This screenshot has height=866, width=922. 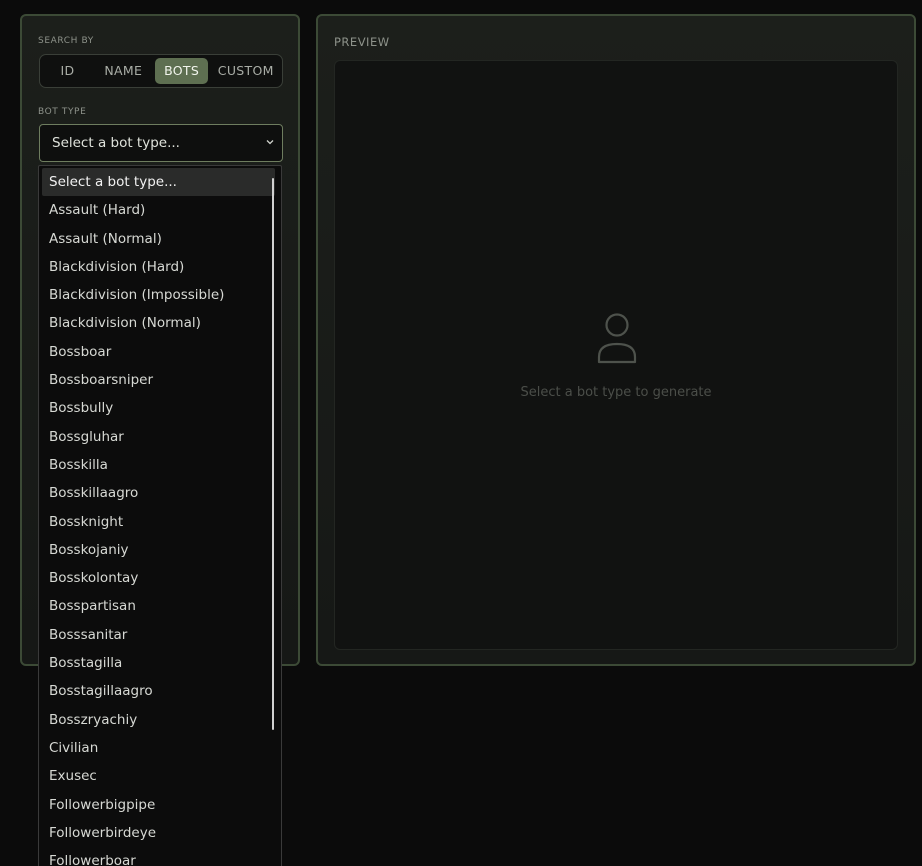 What do you see at coordinates (160, 408) in the screenshot?
I see `dropdown-option: Bossbully` at bounding box center [160, 408].